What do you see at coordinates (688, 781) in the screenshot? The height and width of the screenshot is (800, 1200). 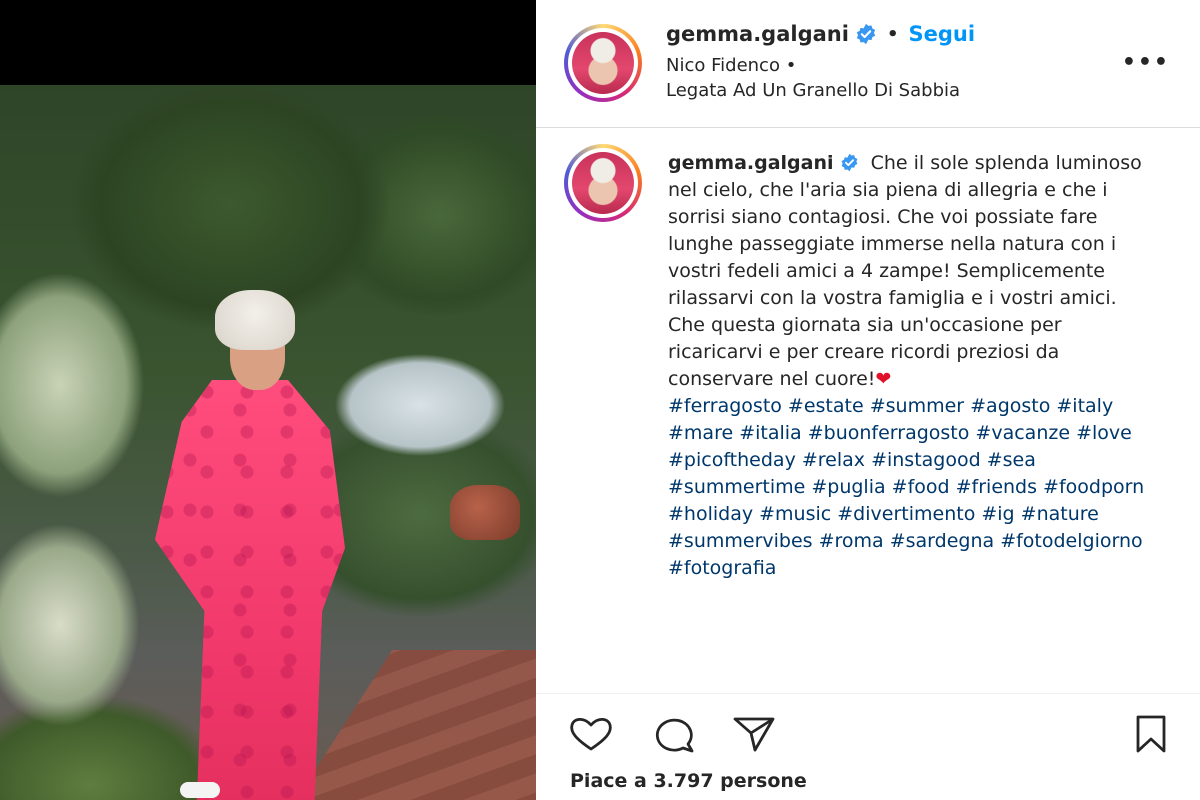 I see `likes-count: Piace a 3.797 persone` at bounding box center [688, 781].